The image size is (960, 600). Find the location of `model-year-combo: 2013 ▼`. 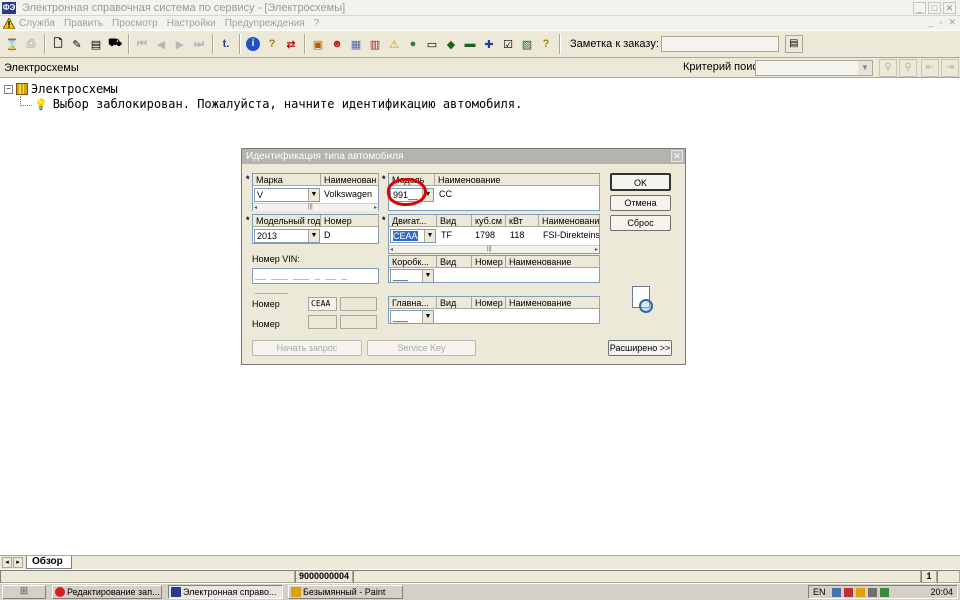

model-year-combo: 2013 ▼ is located at coordinates (287, 236).